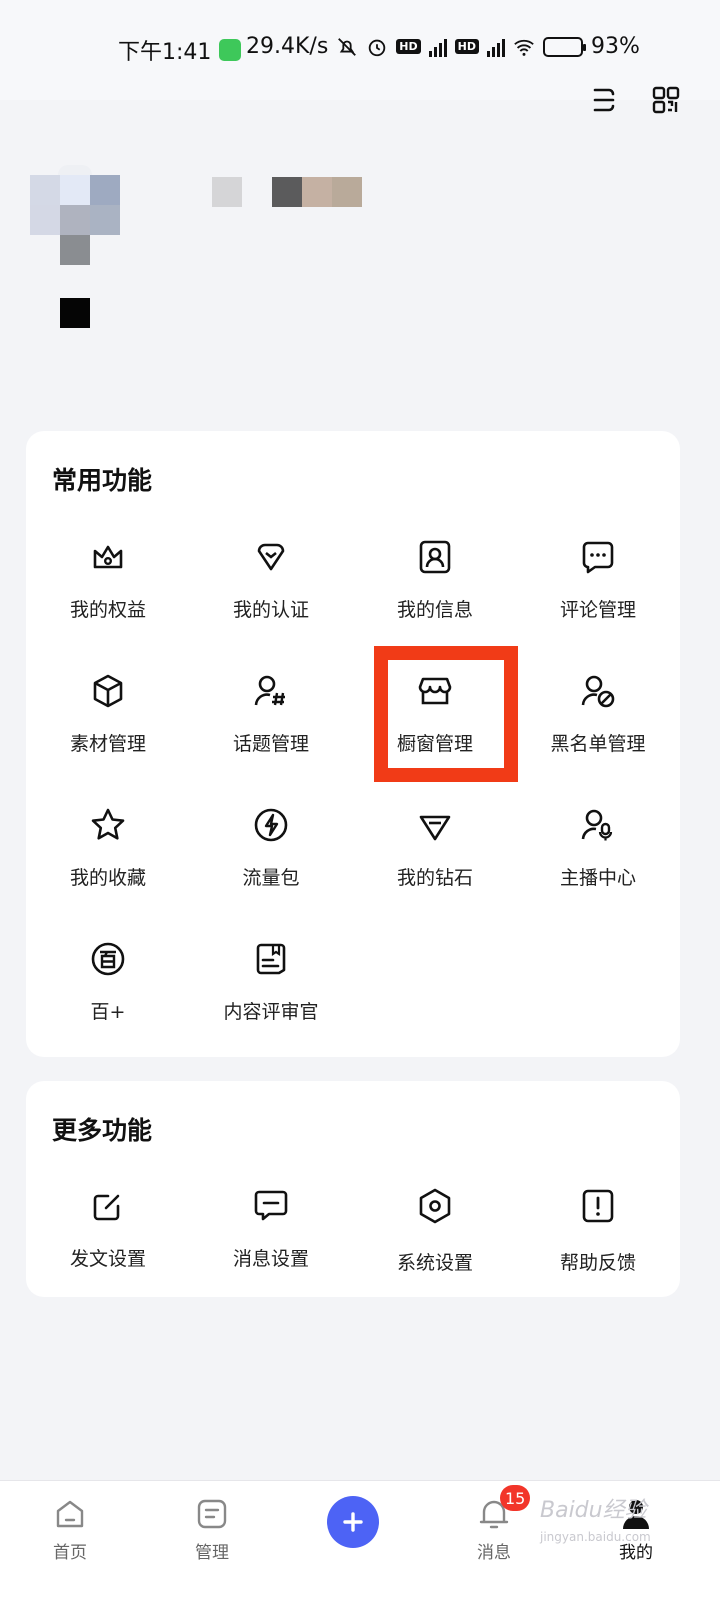  I want to click on grid-item-label: 评论管理, so click(597, 610).